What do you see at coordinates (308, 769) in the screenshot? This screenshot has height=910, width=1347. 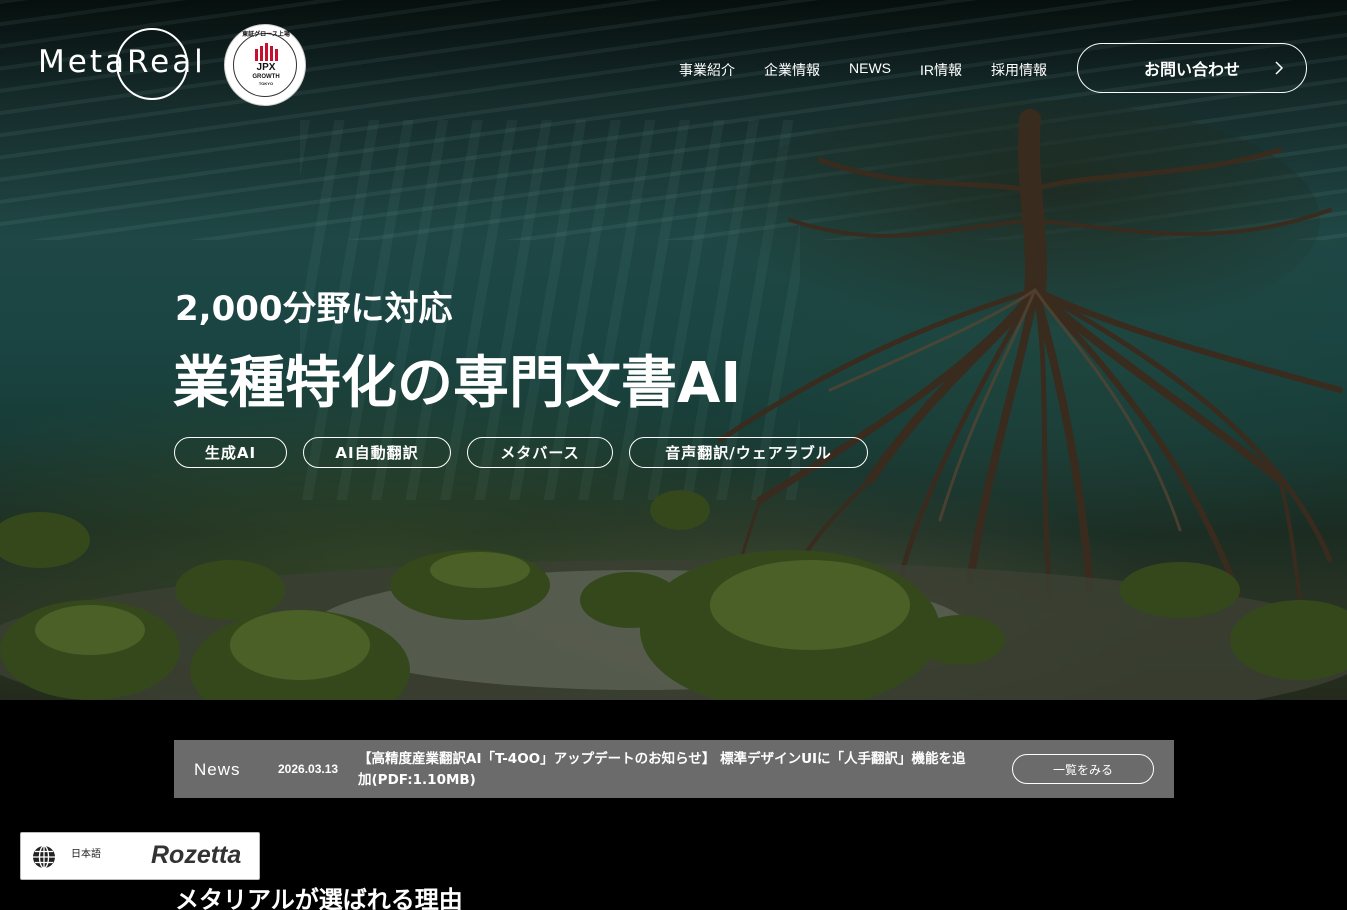 I see `news-date: 2026.03.13` at bounding box center [308, 769].